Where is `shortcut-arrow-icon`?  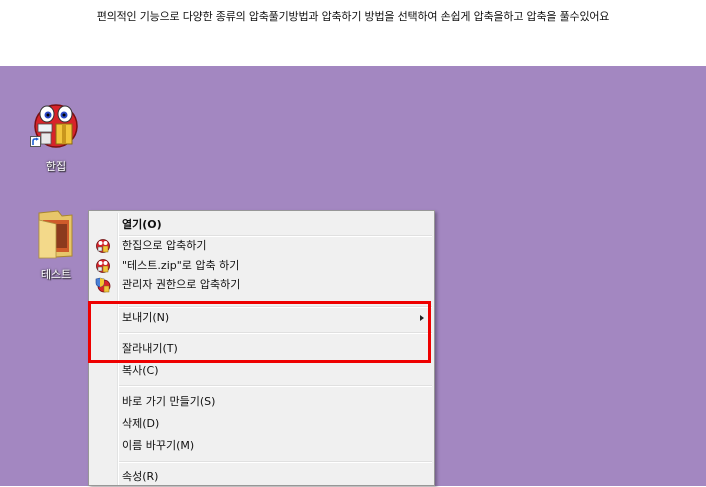
shortcut-arrow-icon is located at coordinates (35, 141).